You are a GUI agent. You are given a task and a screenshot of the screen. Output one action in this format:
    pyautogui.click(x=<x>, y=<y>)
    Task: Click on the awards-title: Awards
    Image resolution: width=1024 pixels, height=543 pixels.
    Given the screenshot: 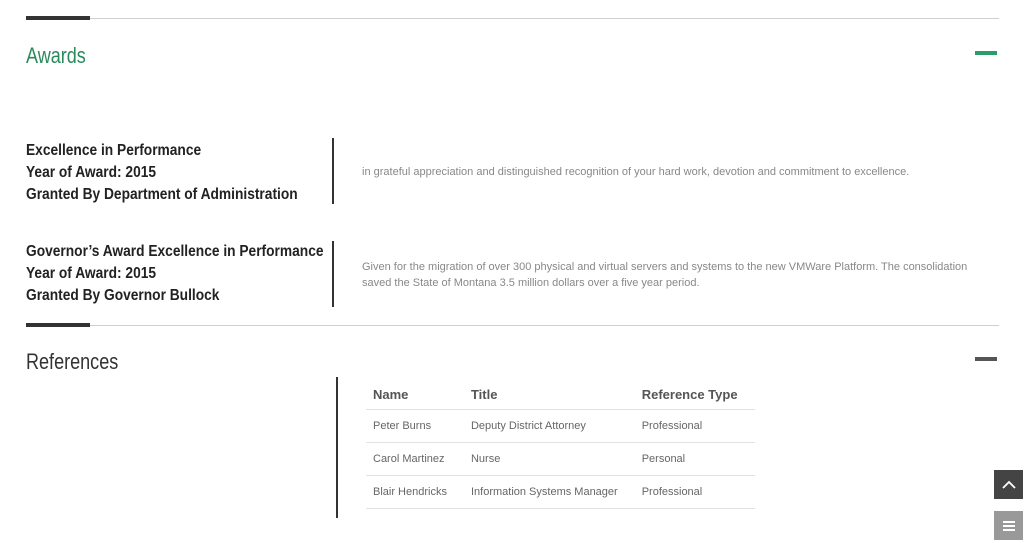 What is the action you would take?
    pyautogui.click(x=56, y=55)
    